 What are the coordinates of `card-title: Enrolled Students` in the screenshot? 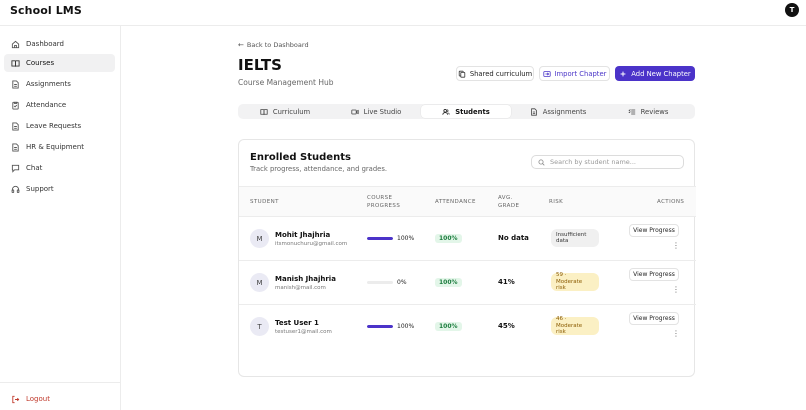 It's located at (300, 157).